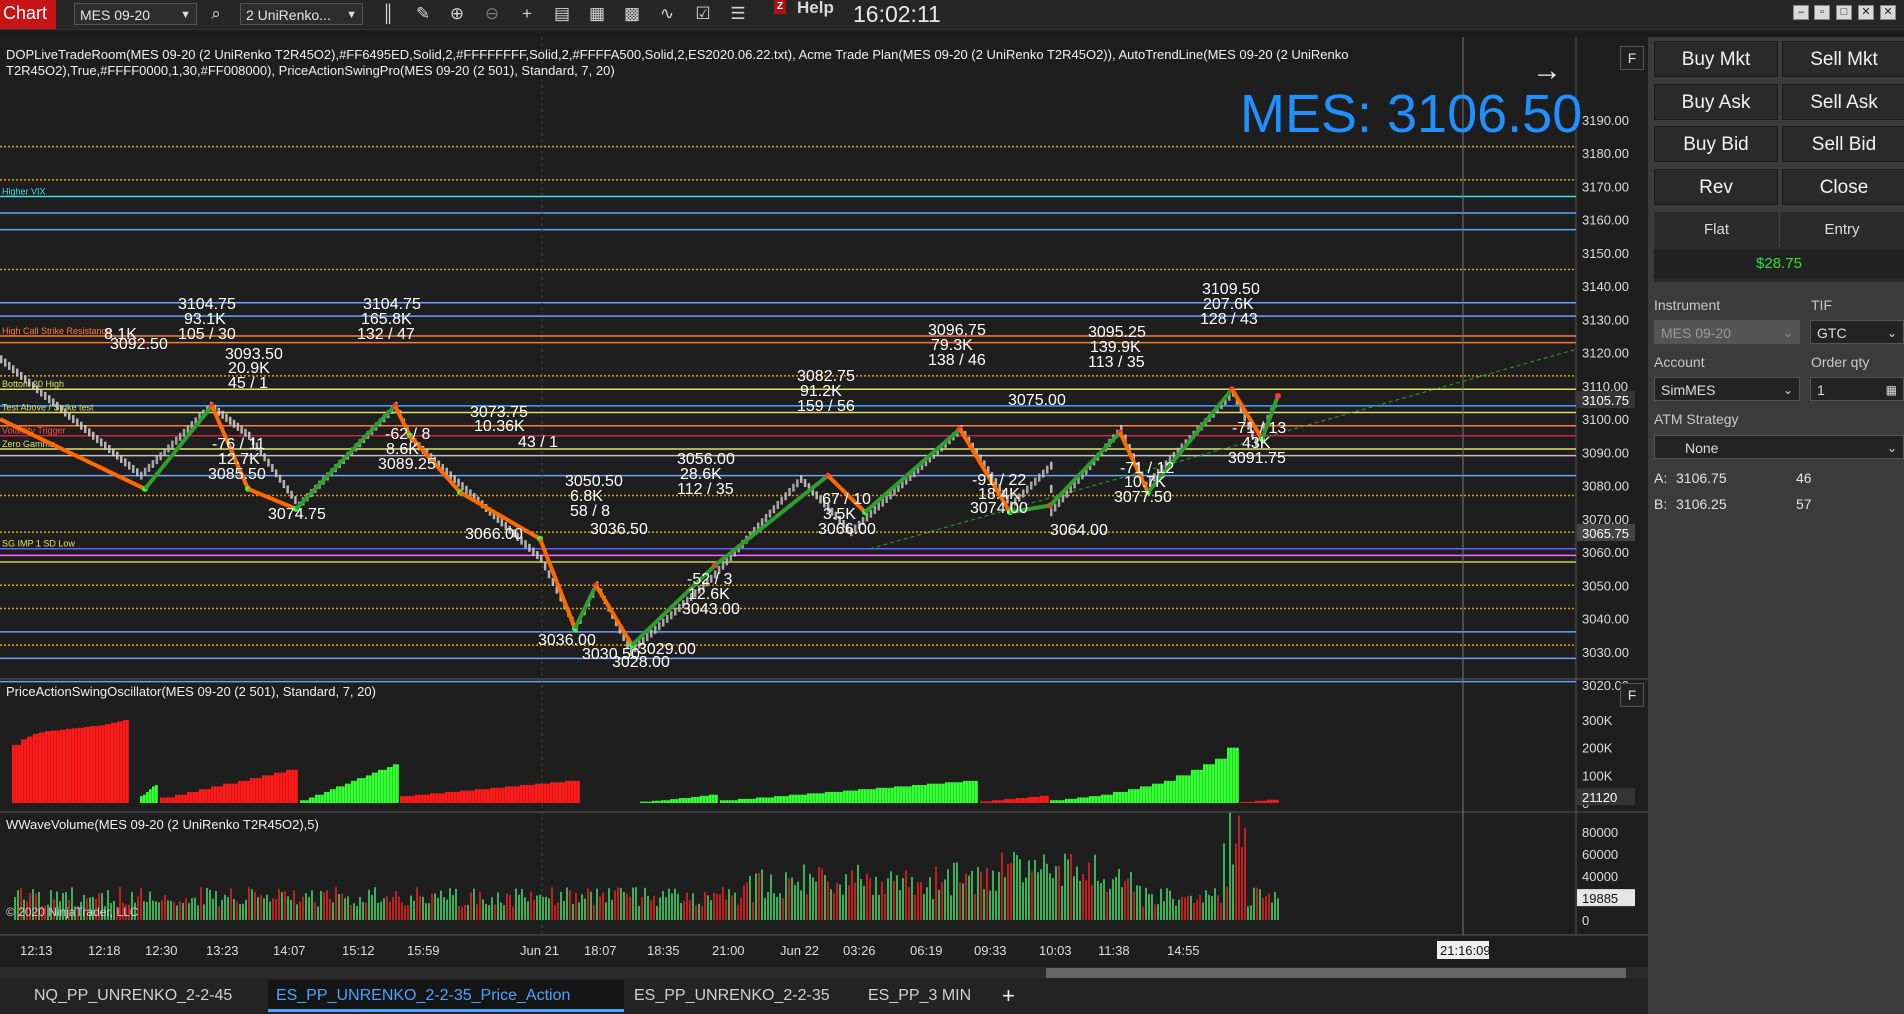  What do you see at coordinates (1891, 390) in the screenshot?
I see `calculator-icon: ▦` at bounding box center [1891, 390].